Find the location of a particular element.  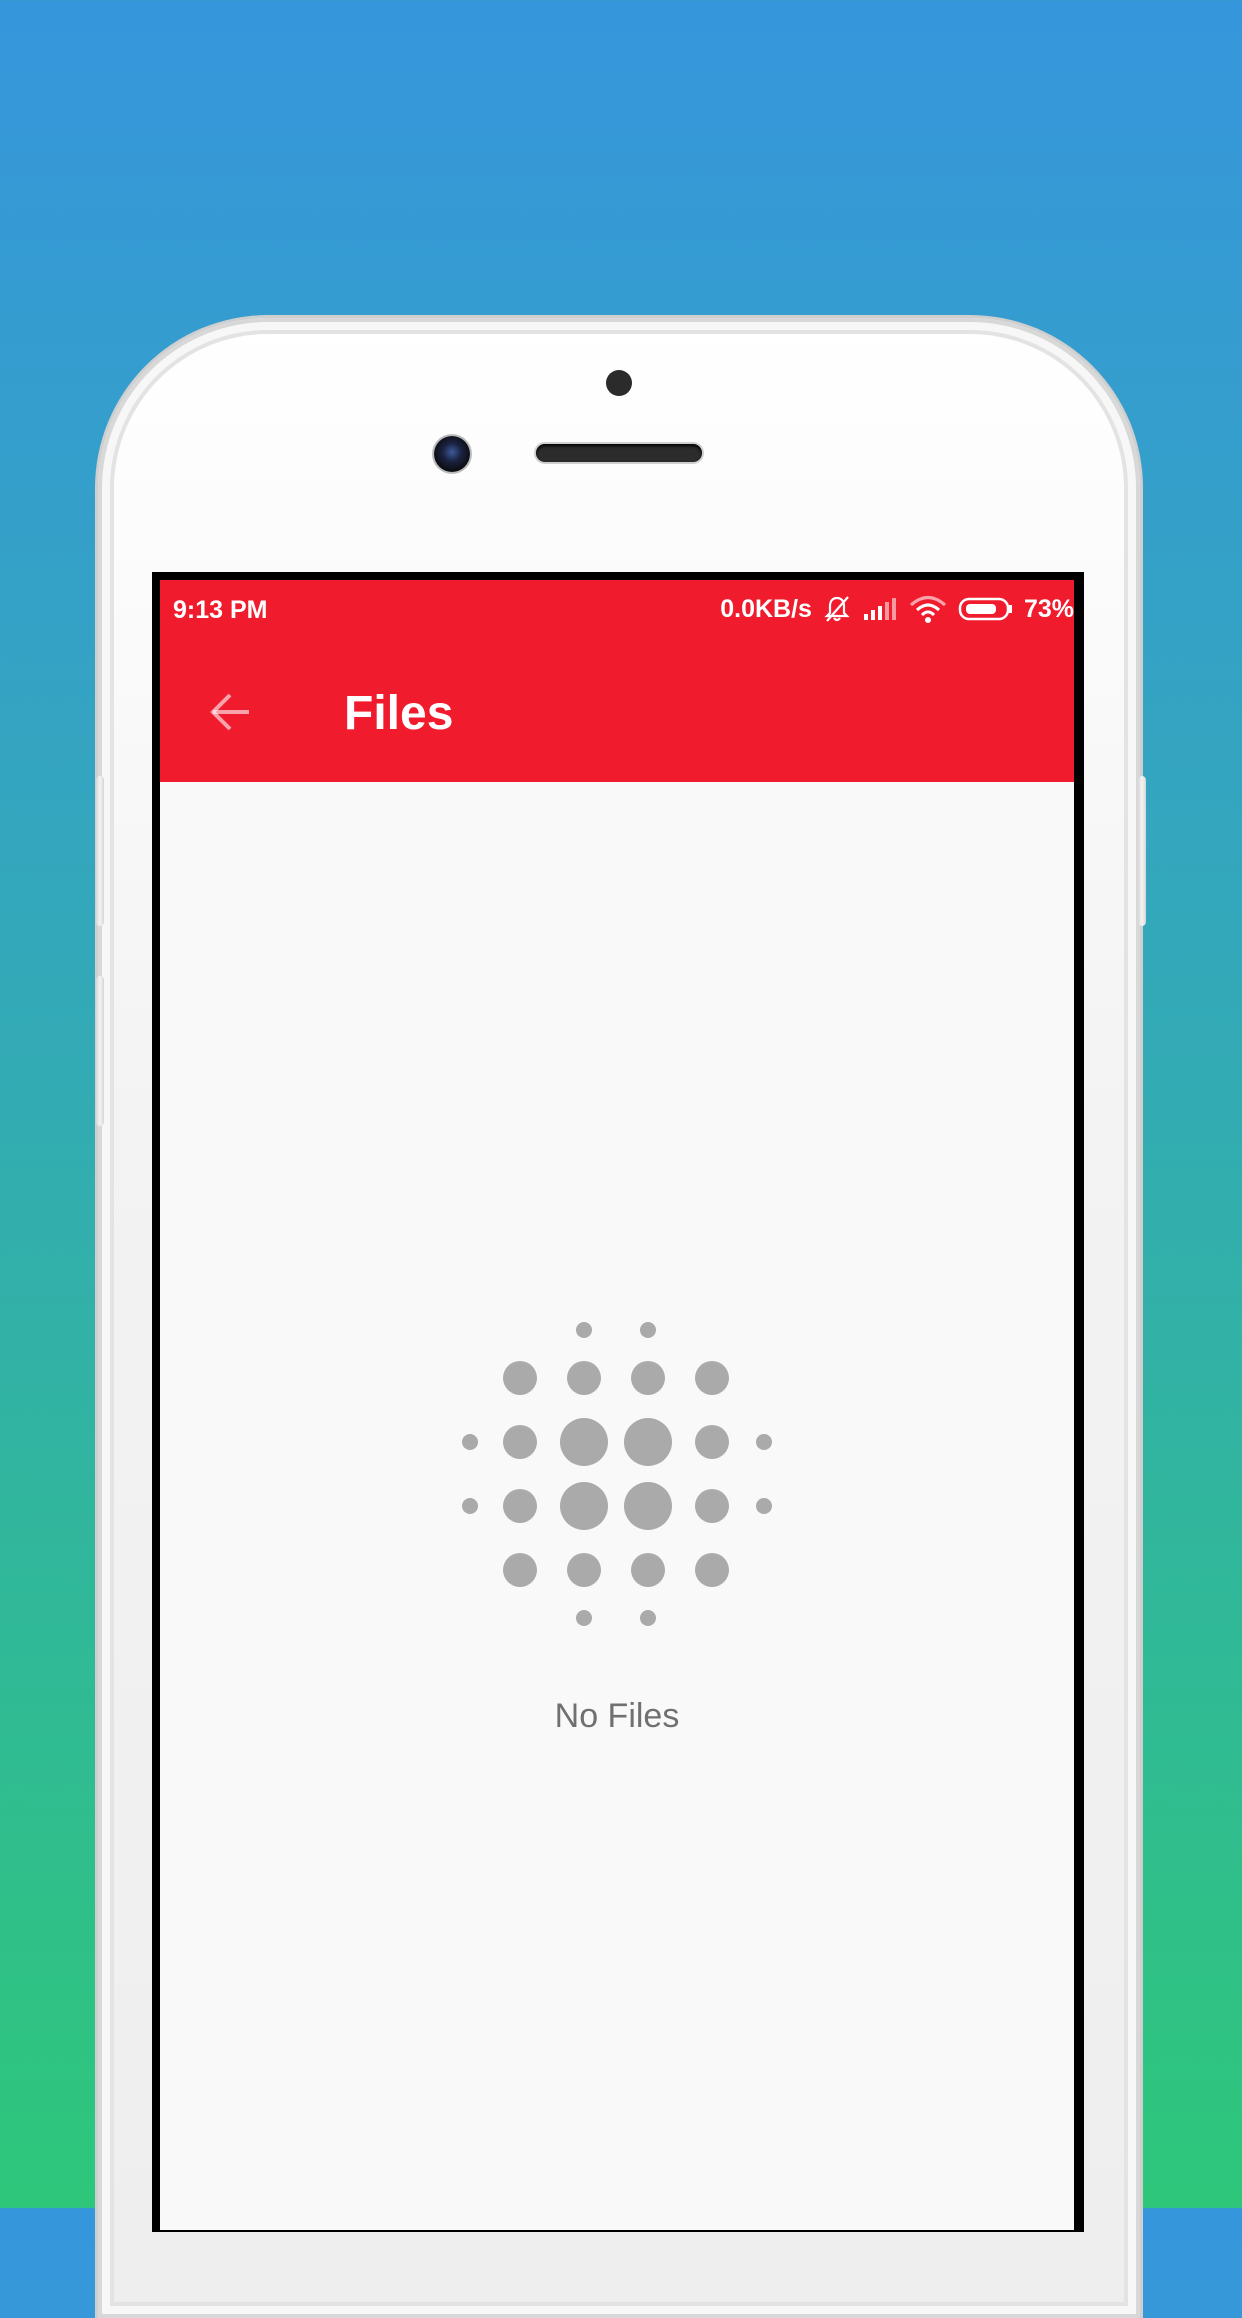

wifi-icon is located at coordinates (928, 609).